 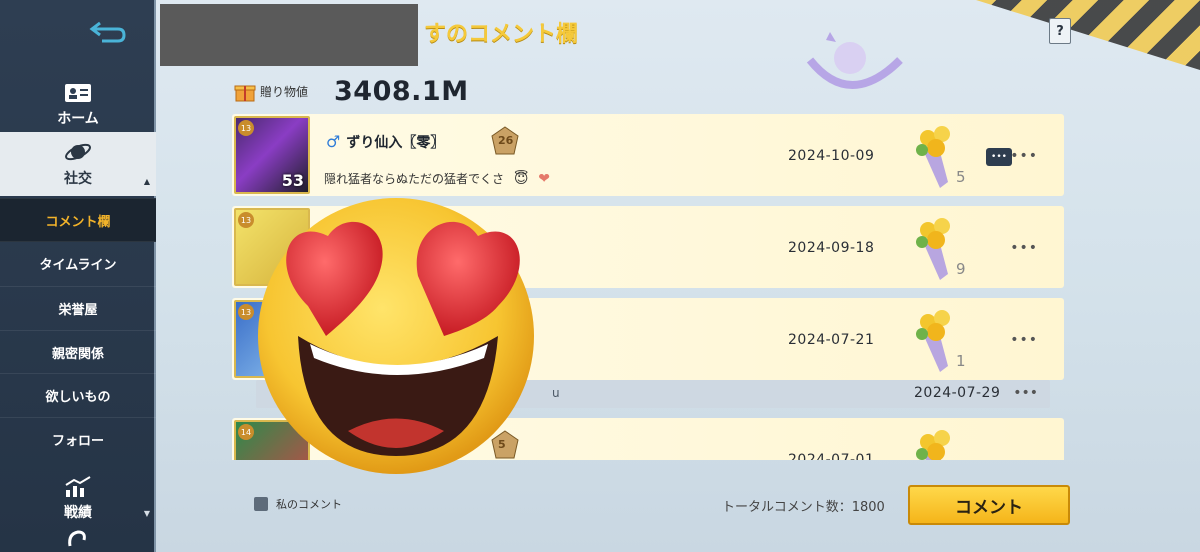 I want to click on nav-social-label: 社交, so click(x=78, y=179).